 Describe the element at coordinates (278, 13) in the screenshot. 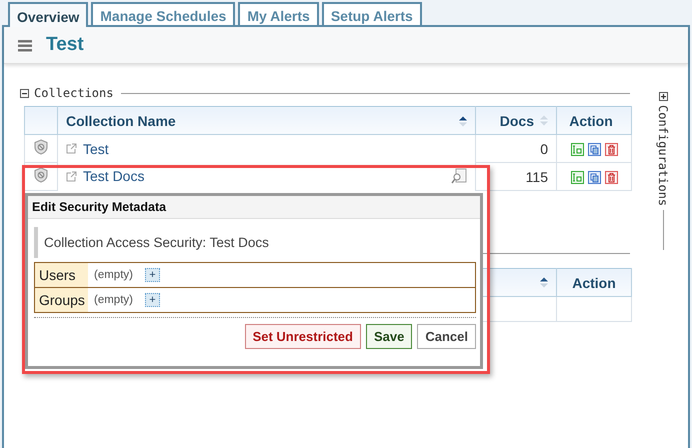

I see `tab: My Alerts` at that location.